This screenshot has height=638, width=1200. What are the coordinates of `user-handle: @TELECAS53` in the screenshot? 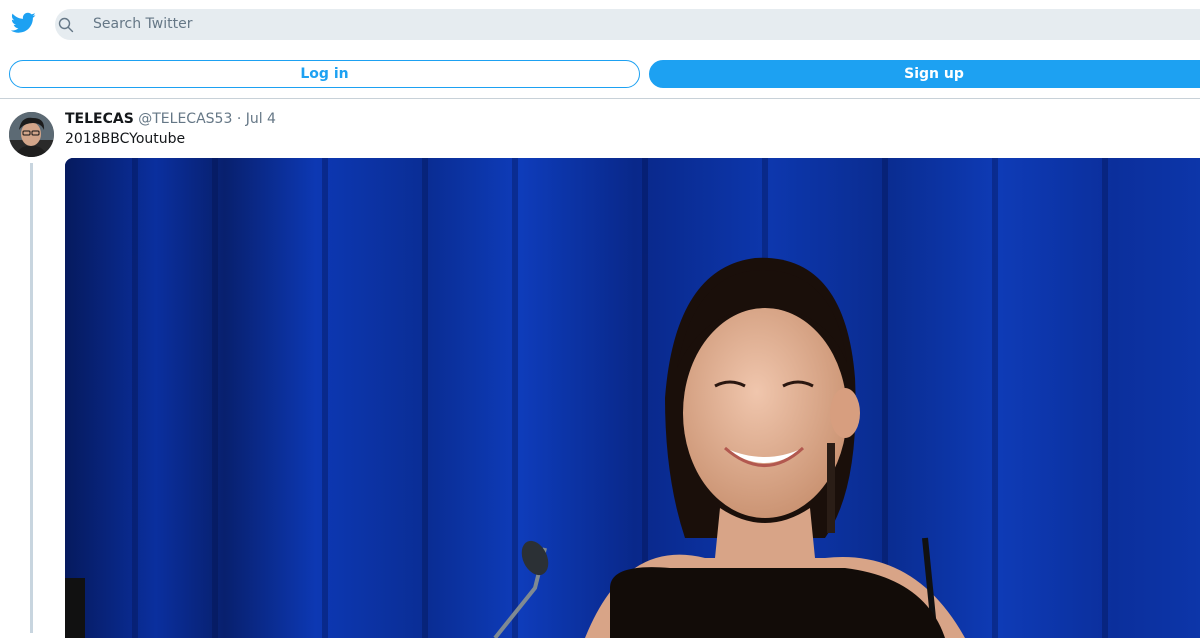 It's located at (185, 119).